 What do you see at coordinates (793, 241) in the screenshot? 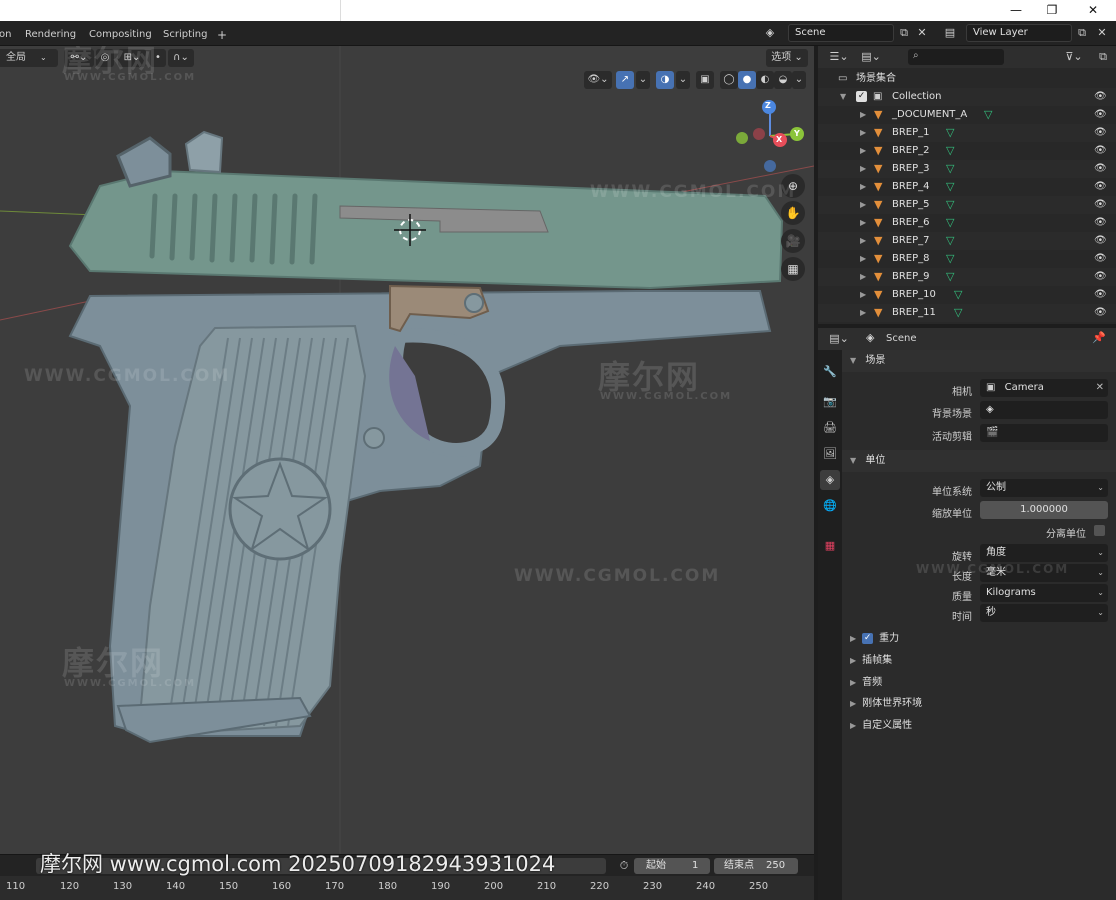
I see `camera-view-icon: 🎥` at bounding box center [793, 241].